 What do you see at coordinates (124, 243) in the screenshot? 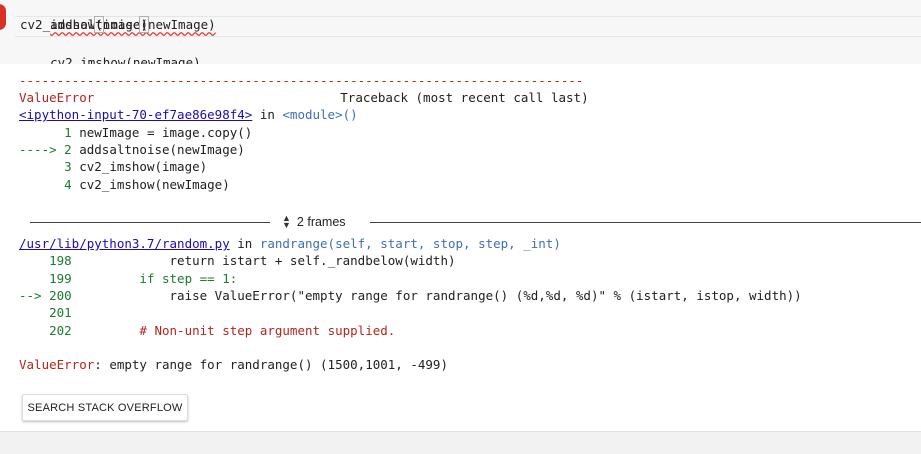
I see `random-py-link: /usr/lib/python3.7/random.py` at bounding box center [124, 243].